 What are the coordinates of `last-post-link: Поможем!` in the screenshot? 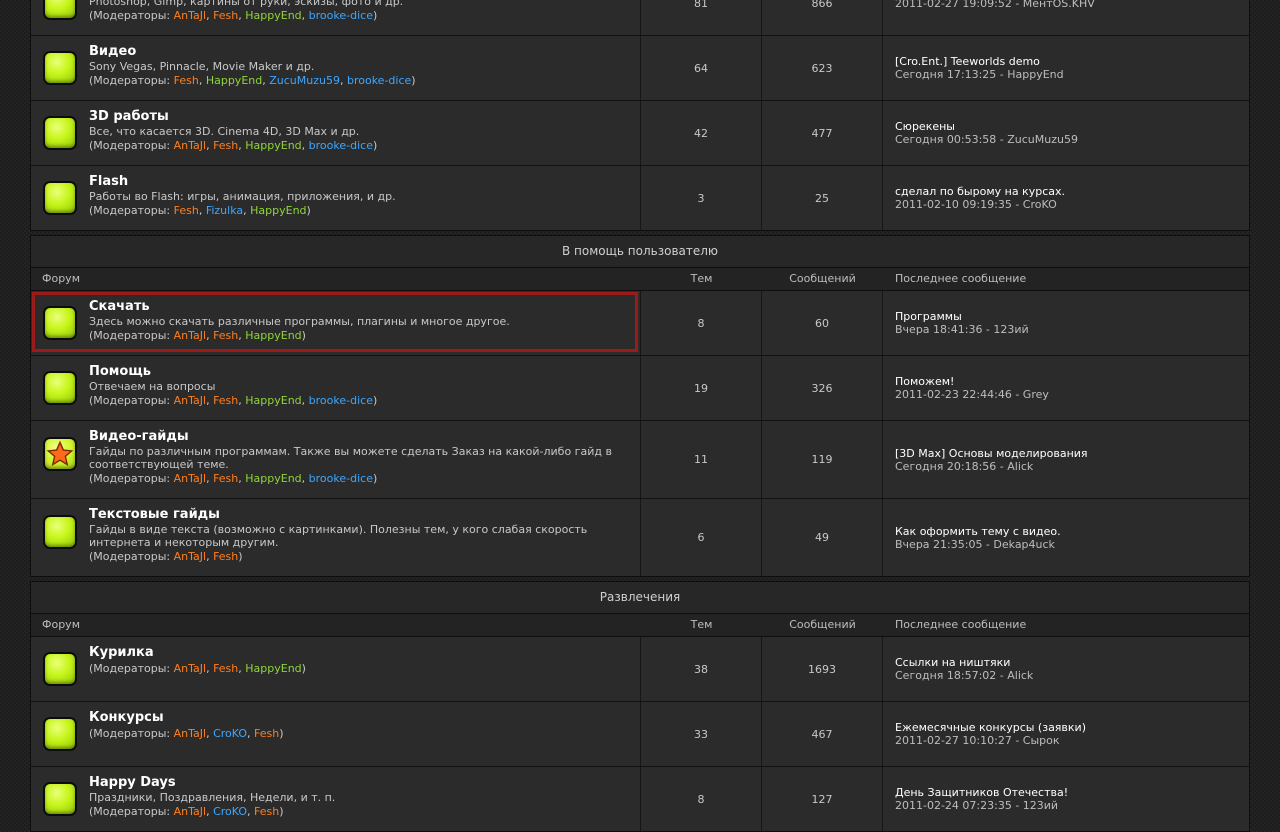 It's located at (1072, 381).